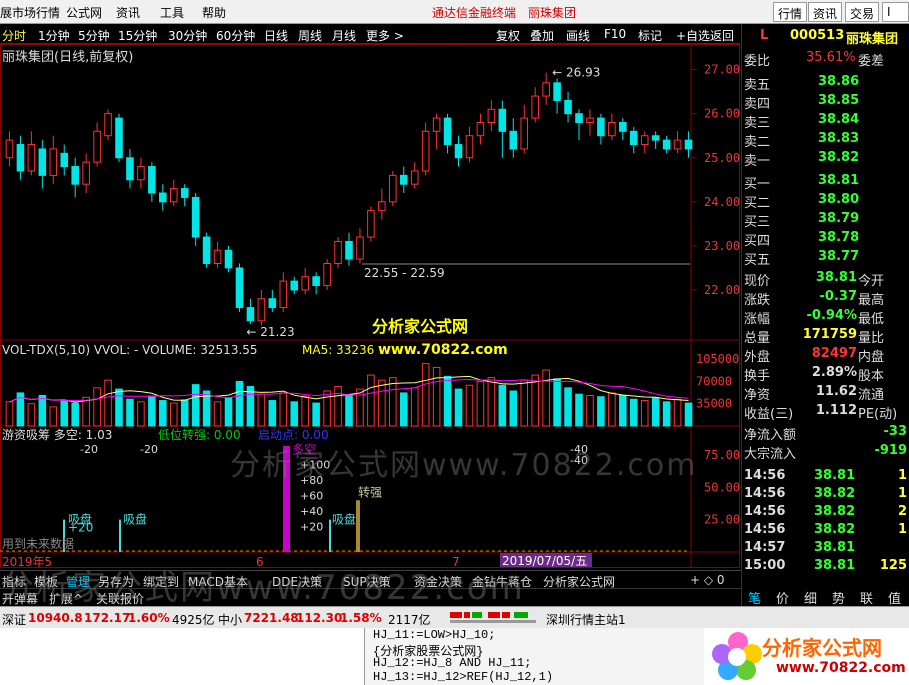  I want to click on tick-price-1: 38.82, so click(835, 493).